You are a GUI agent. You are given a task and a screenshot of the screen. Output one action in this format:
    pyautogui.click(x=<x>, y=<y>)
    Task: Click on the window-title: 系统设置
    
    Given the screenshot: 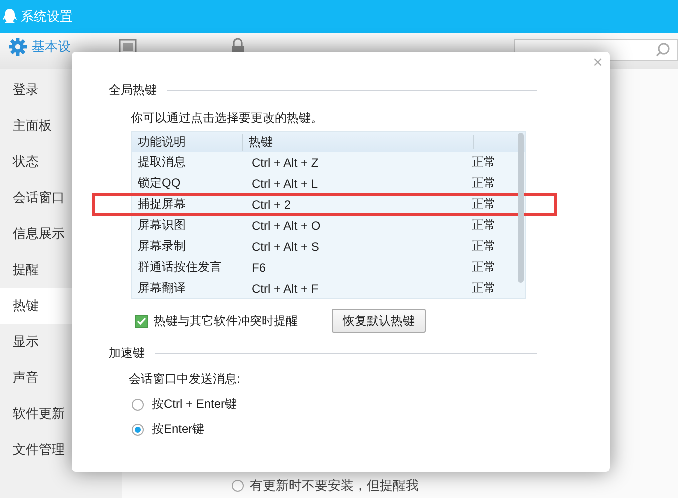 What is the action you would take?
    pyautogui.click(x=47, y=17)
    